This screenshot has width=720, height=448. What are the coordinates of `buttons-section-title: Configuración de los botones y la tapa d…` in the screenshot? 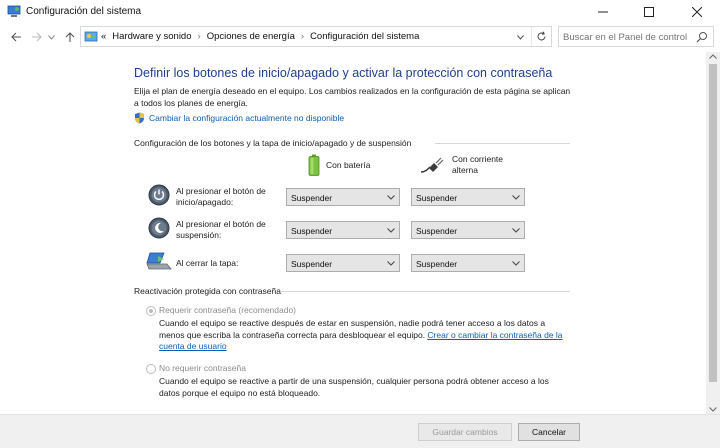 It's located at (273, 143).